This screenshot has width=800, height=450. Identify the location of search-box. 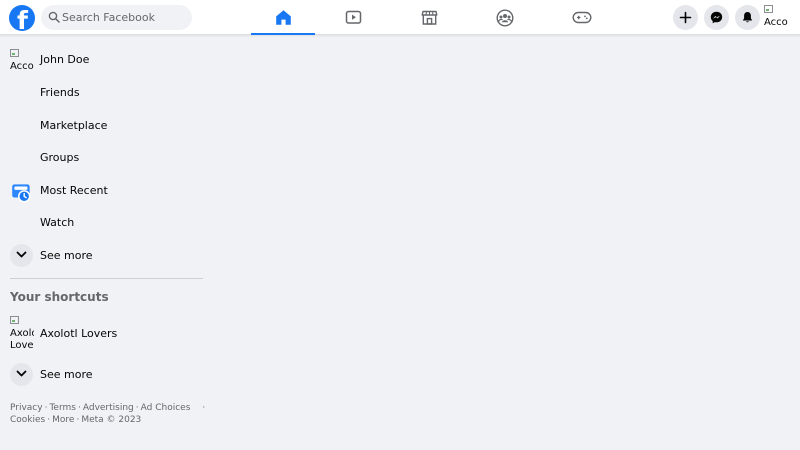
(116, 17).